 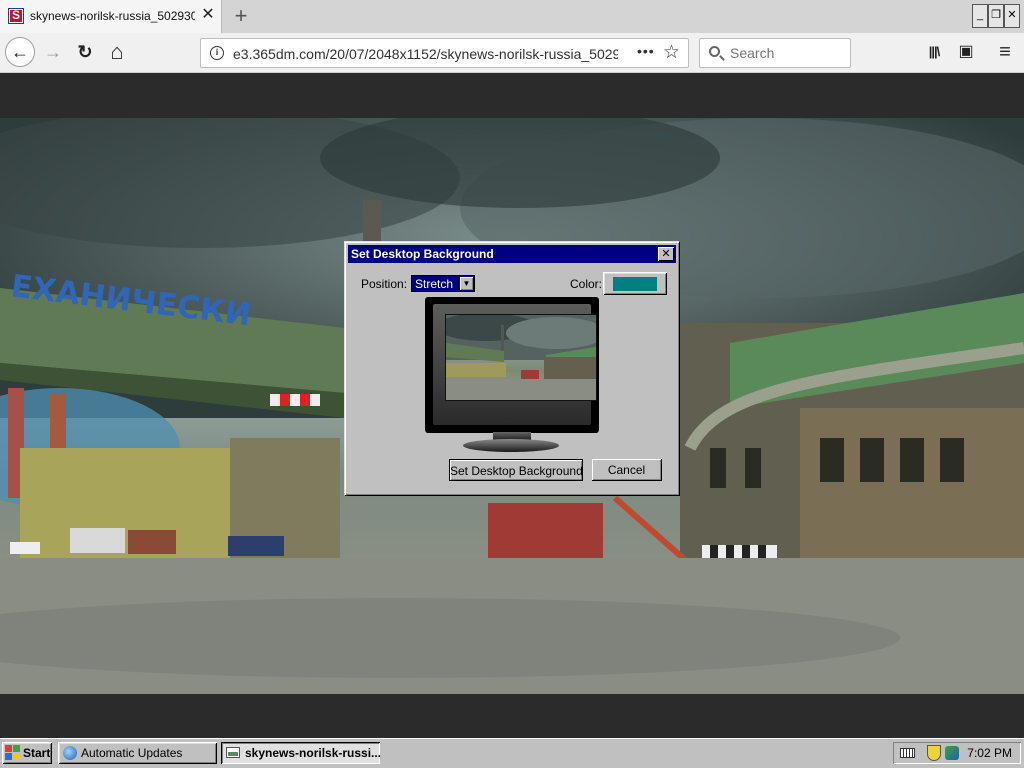 I want to click on menu-icon: ≡, so click(x=1005, y=52).